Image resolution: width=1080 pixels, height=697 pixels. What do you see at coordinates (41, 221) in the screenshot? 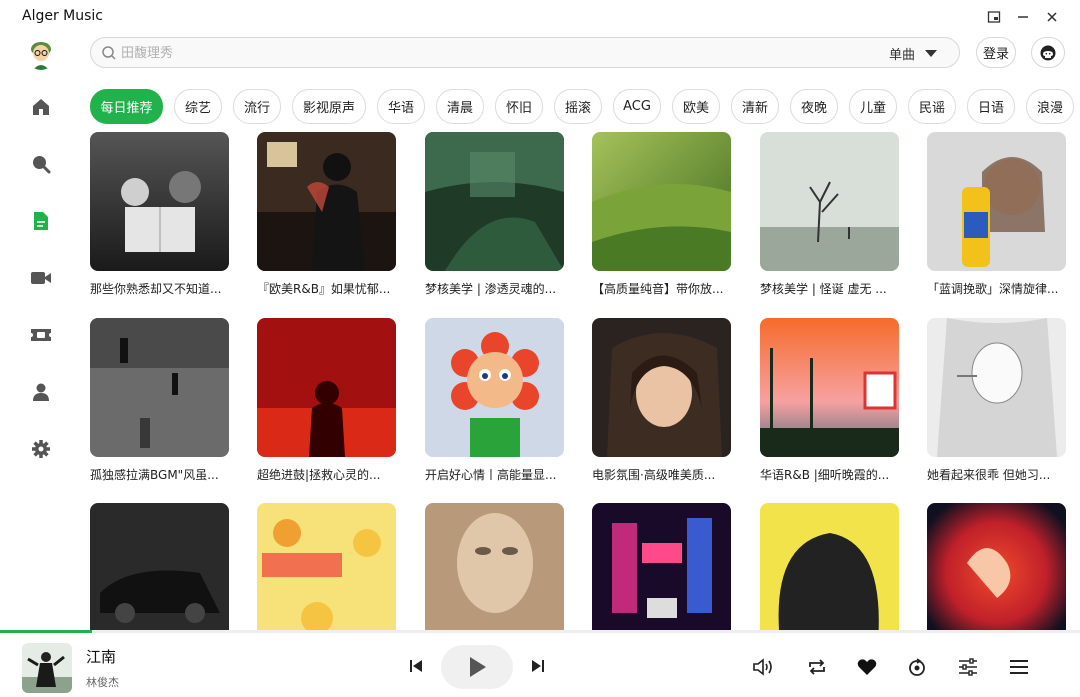
I see `document-icon` at bounding box center [41, 221].